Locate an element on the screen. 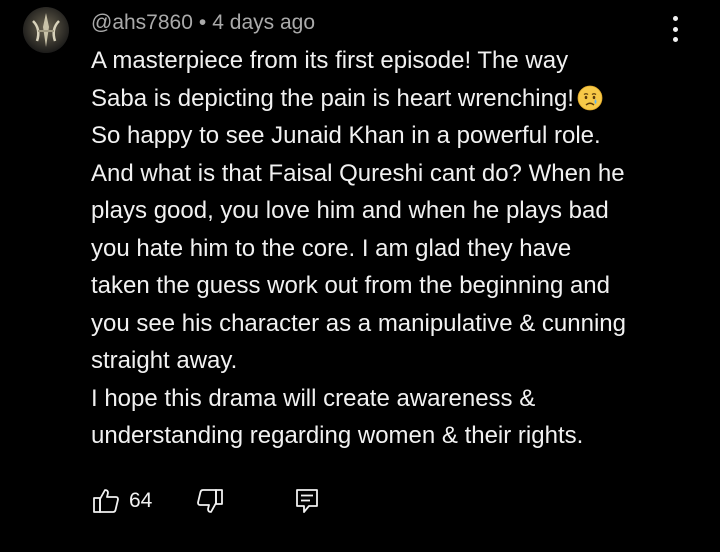  thumbs-down-icon is located at coordinates (210, 501).